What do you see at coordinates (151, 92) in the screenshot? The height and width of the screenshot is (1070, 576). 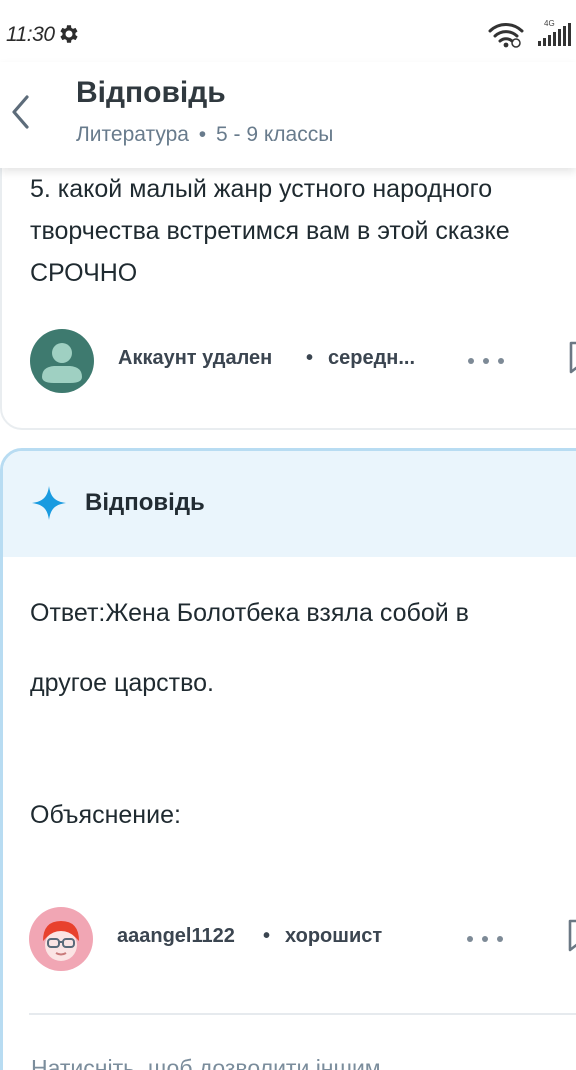 I see `page-title: Відповідь` at bounding box center [151, 92].